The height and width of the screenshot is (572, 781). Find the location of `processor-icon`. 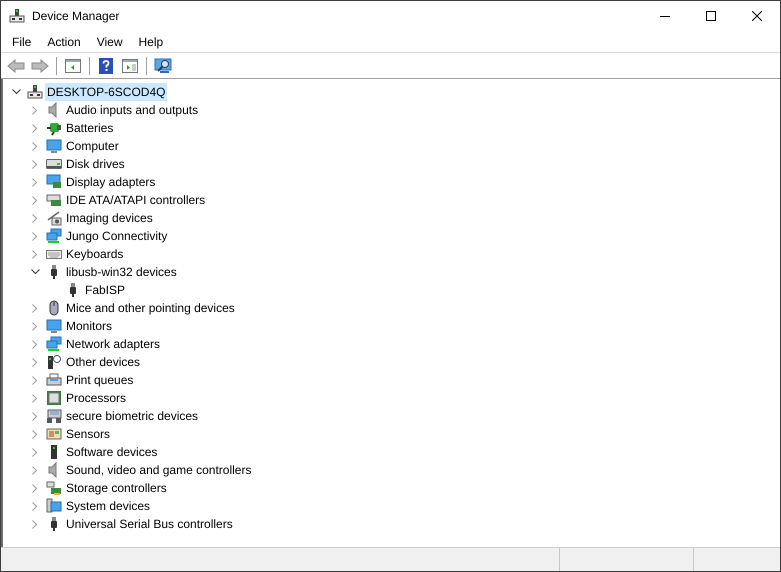

processor-icon is located at coordinates (54, 398).